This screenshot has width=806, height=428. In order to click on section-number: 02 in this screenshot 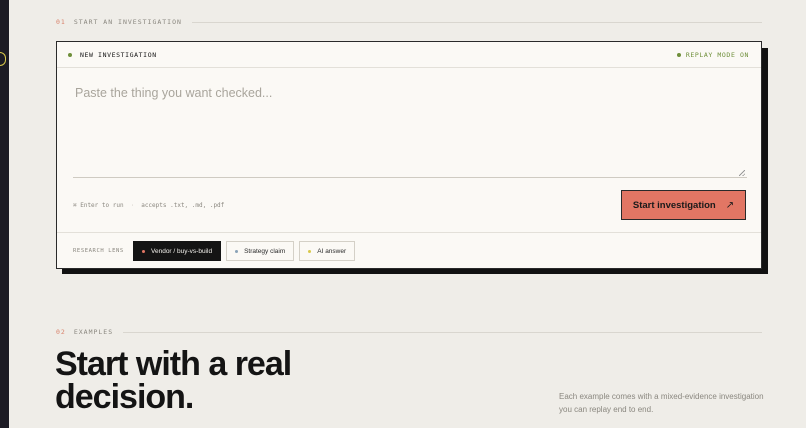, I will do `click(61, 332)`.